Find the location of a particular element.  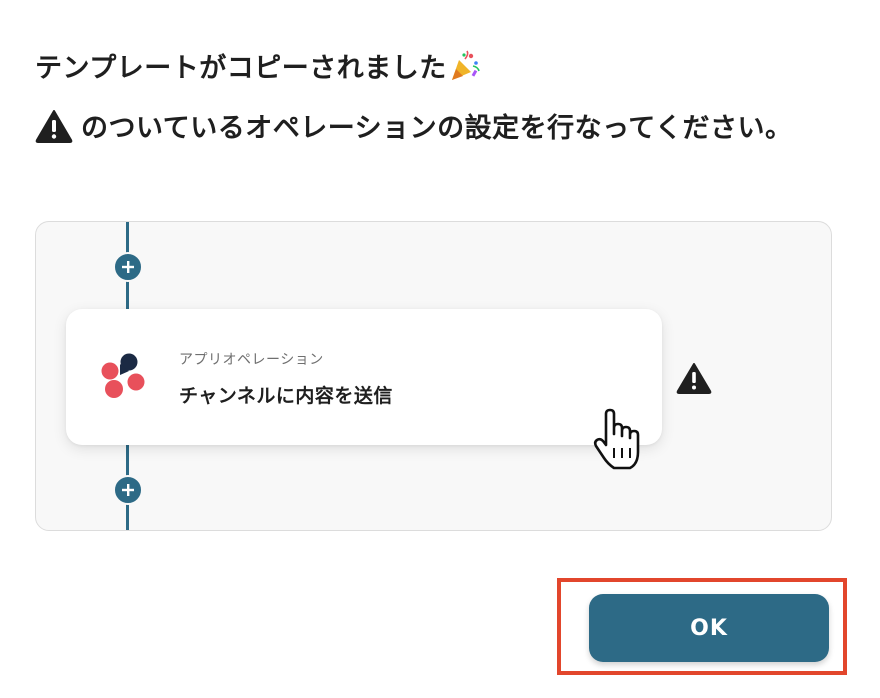

heading-text-2: のついているオペレーションの設定を行なってください。 is located at coordinates (437, 128).